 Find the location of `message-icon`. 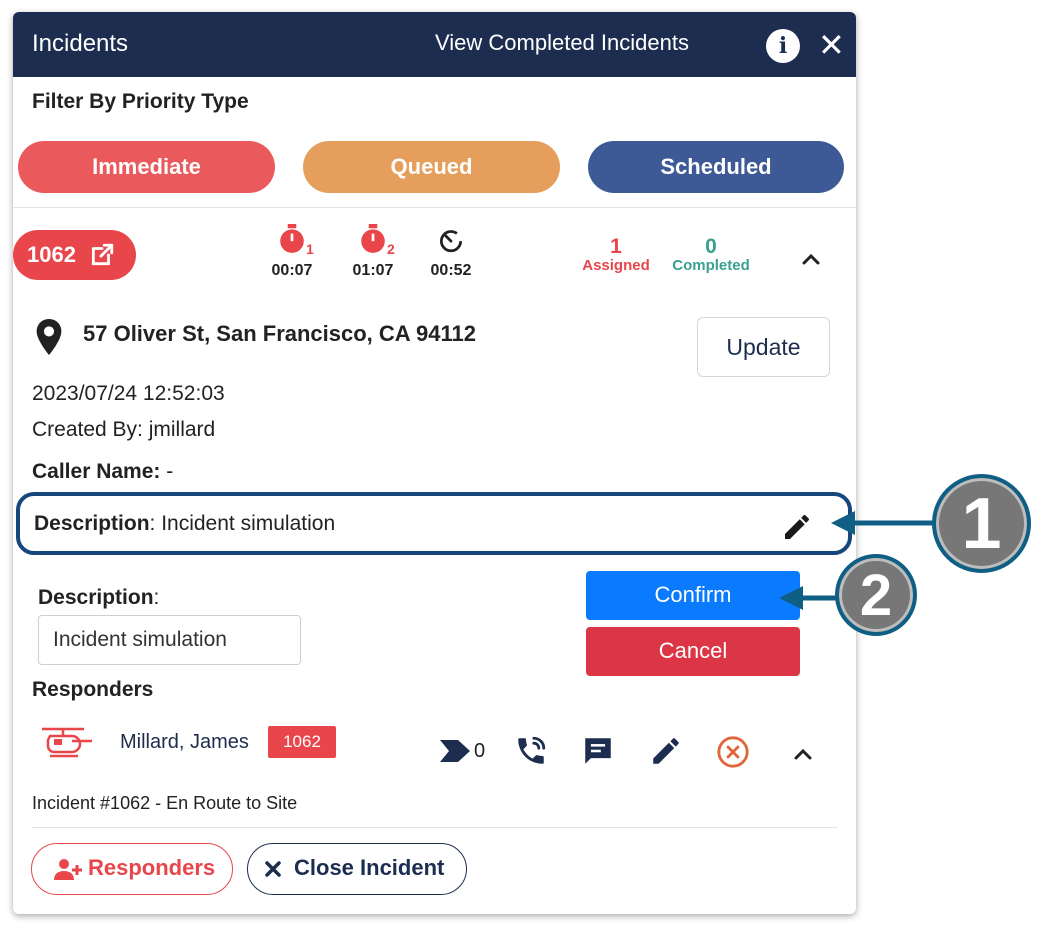

message-icon is located at coordinates (598, 751).